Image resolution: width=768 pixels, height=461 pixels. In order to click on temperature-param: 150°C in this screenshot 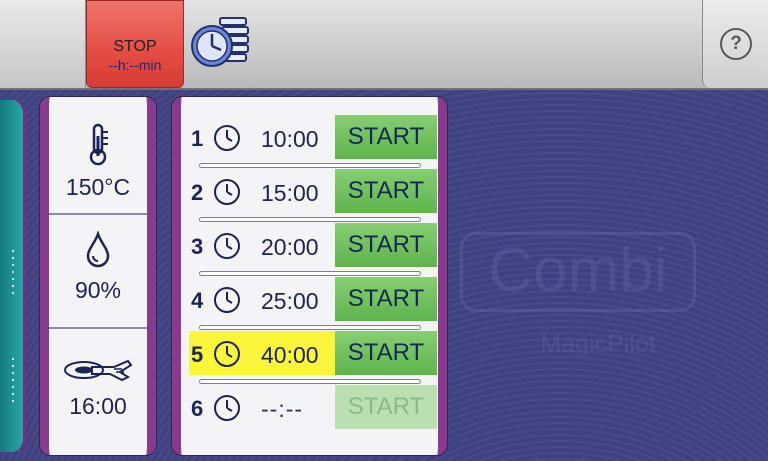, I will do `click(98, 156)`.